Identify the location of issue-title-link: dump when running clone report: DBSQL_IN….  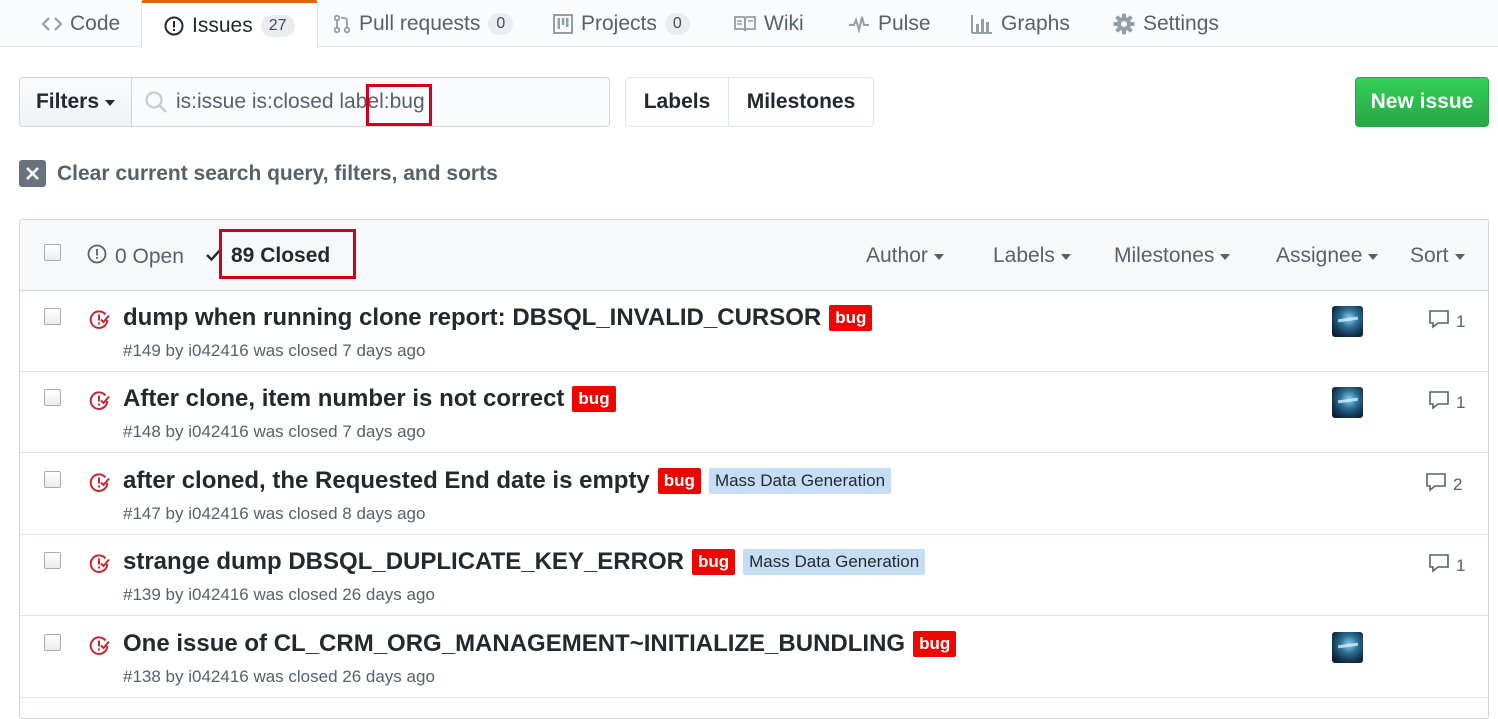
(472, 318).